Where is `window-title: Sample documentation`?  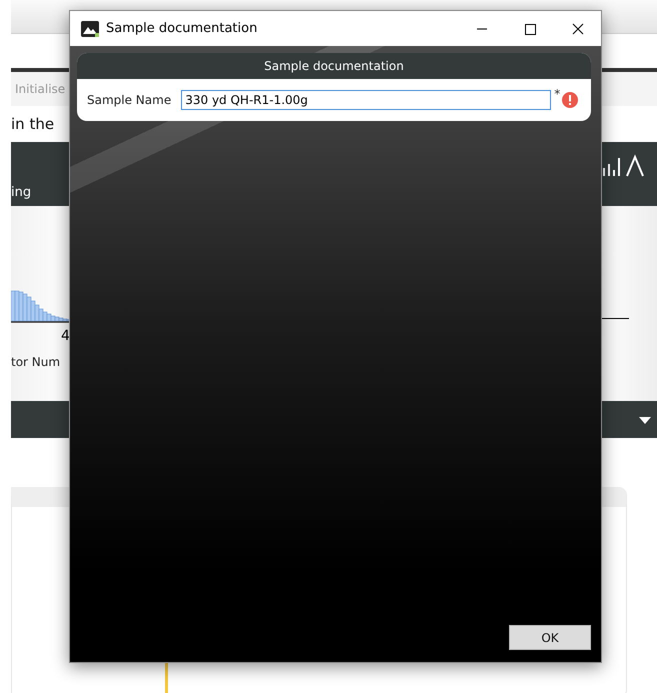 window-title: Sample documentation is located at coordinates (182, 28).